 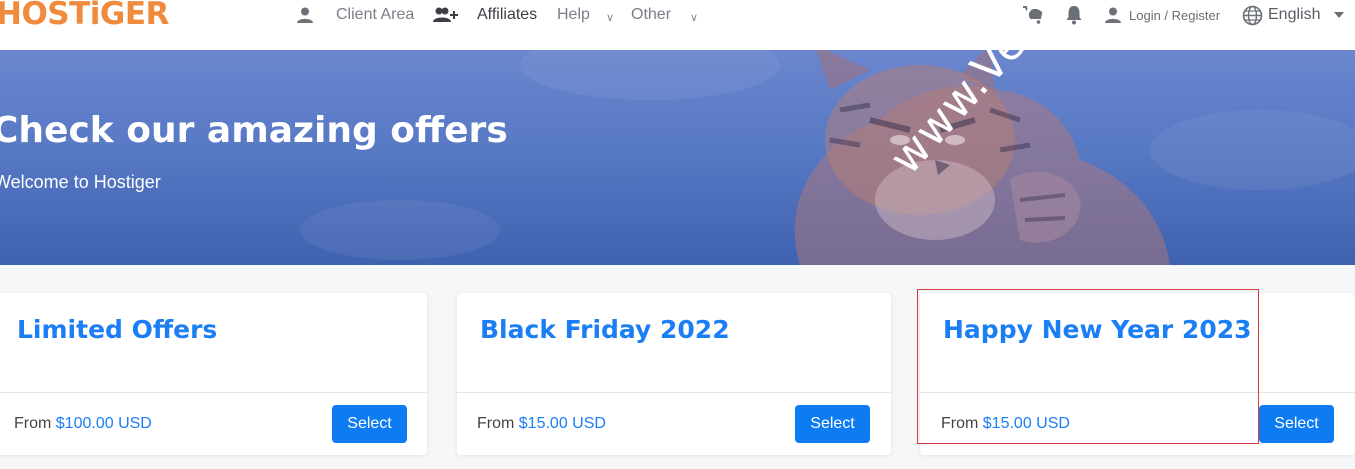 I want to click on hero-title: Check our amazing offers, so click(x=254, y=130).